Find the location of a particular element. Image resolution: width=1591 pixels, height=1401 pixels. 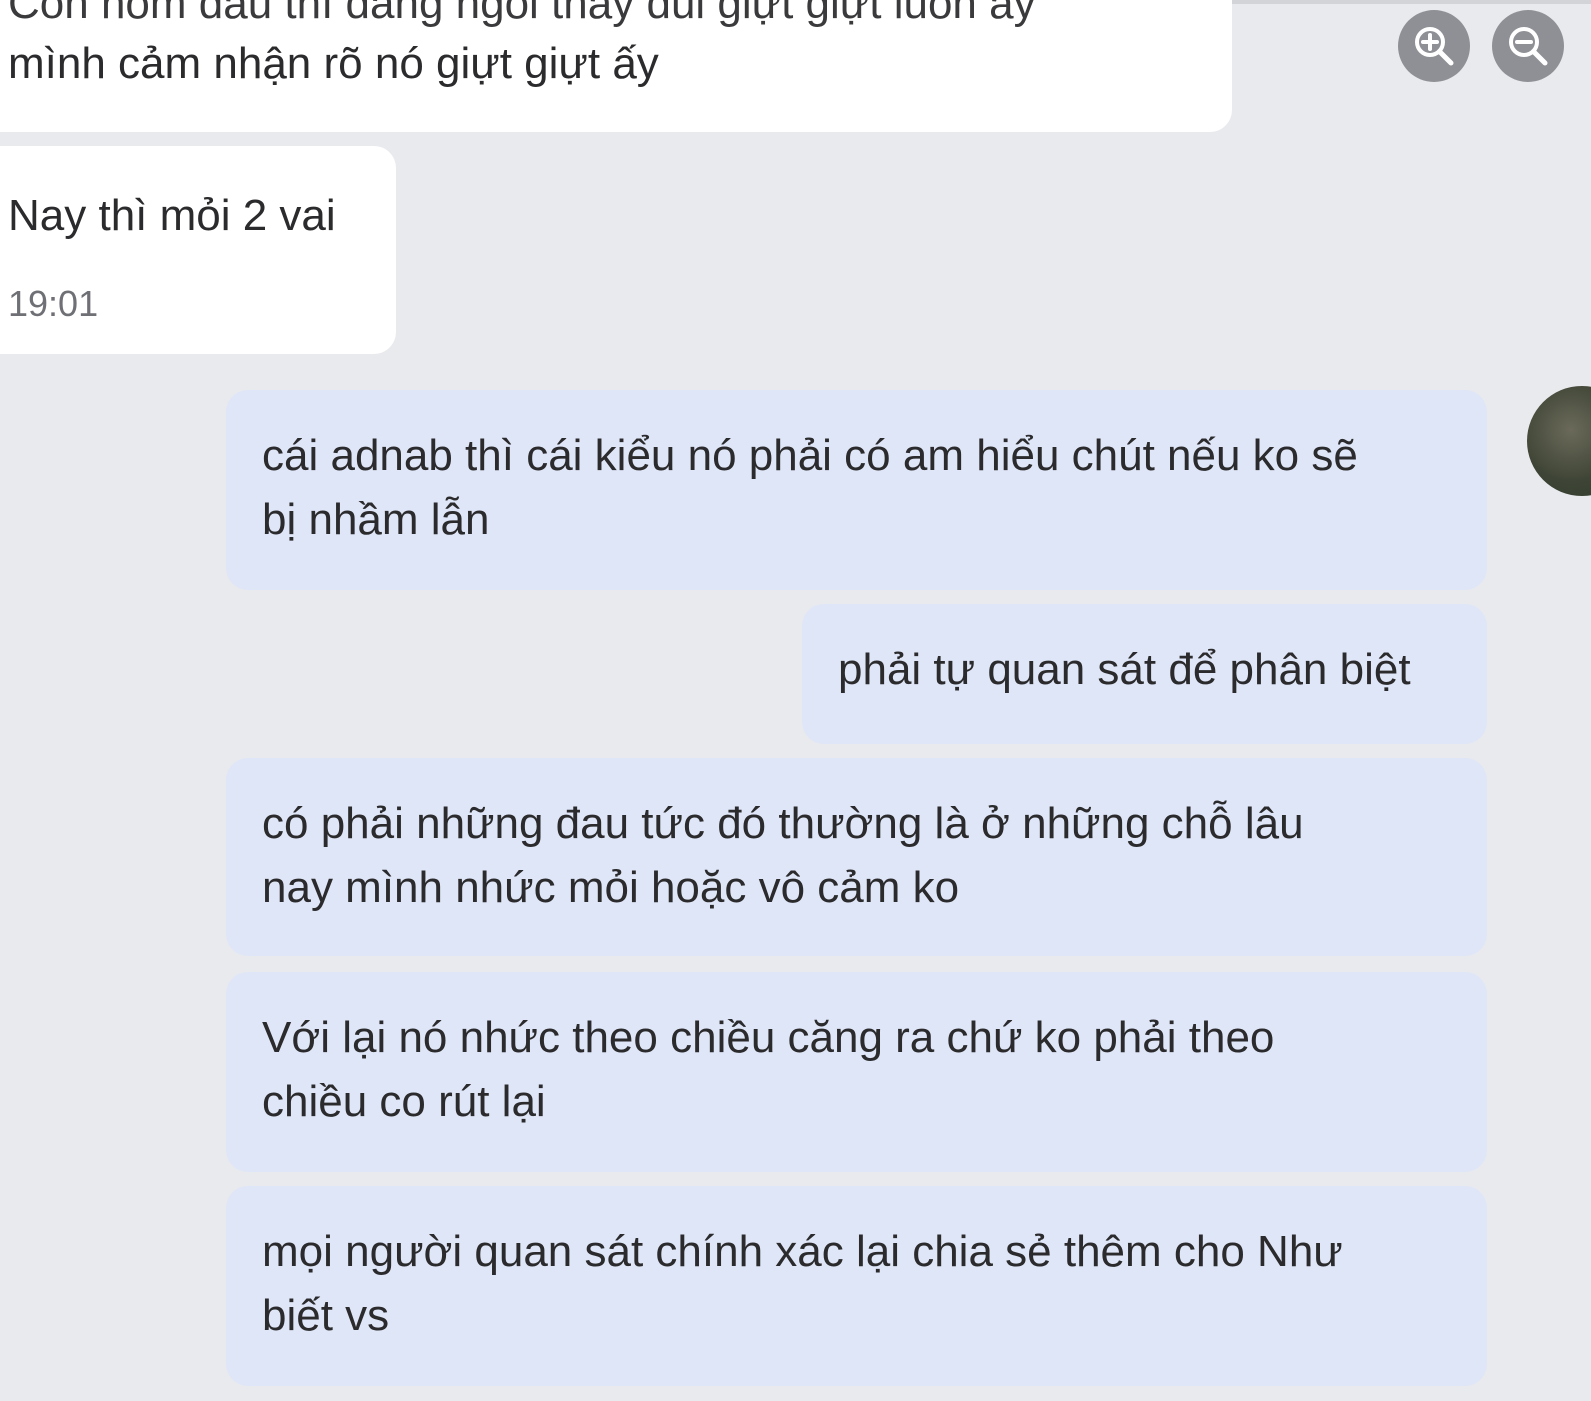

message-line: biết vs is located at coordinates (326, 1315).